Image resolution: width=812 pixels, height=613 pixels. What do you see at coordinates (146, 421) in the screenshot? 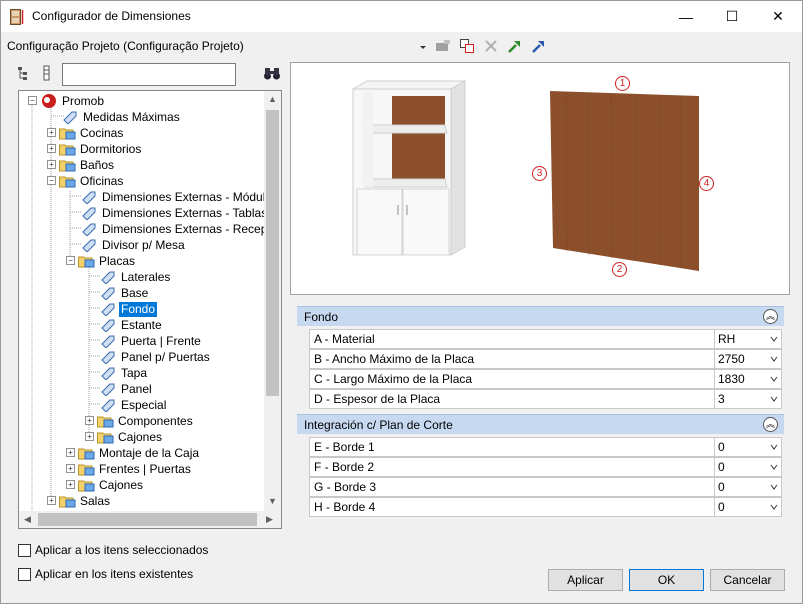
I see `tree-item-componentes: Componentes` at bounding box center [146, 421].